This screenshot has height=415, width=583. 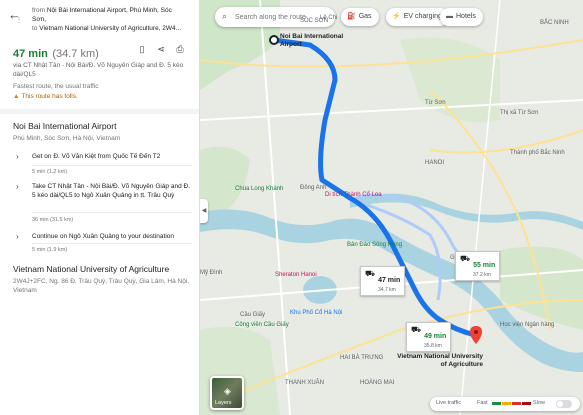 What do you see at coordinates (313, 188) in the screenshot?
I see `place-label: Đông Anh` at bounding box center [313, 188].